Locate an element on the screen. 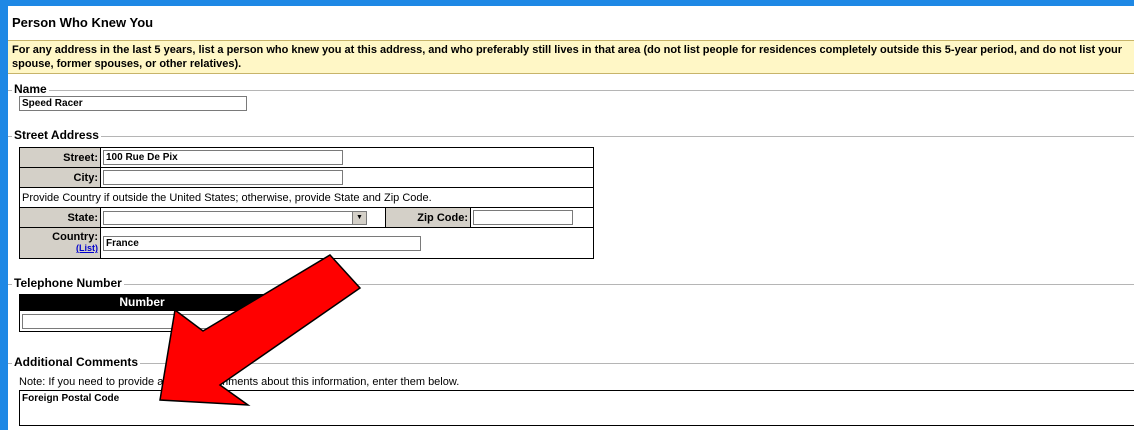 This screenshot has height=430, width=1134. zip-cell is located at coordinates (532, 217).